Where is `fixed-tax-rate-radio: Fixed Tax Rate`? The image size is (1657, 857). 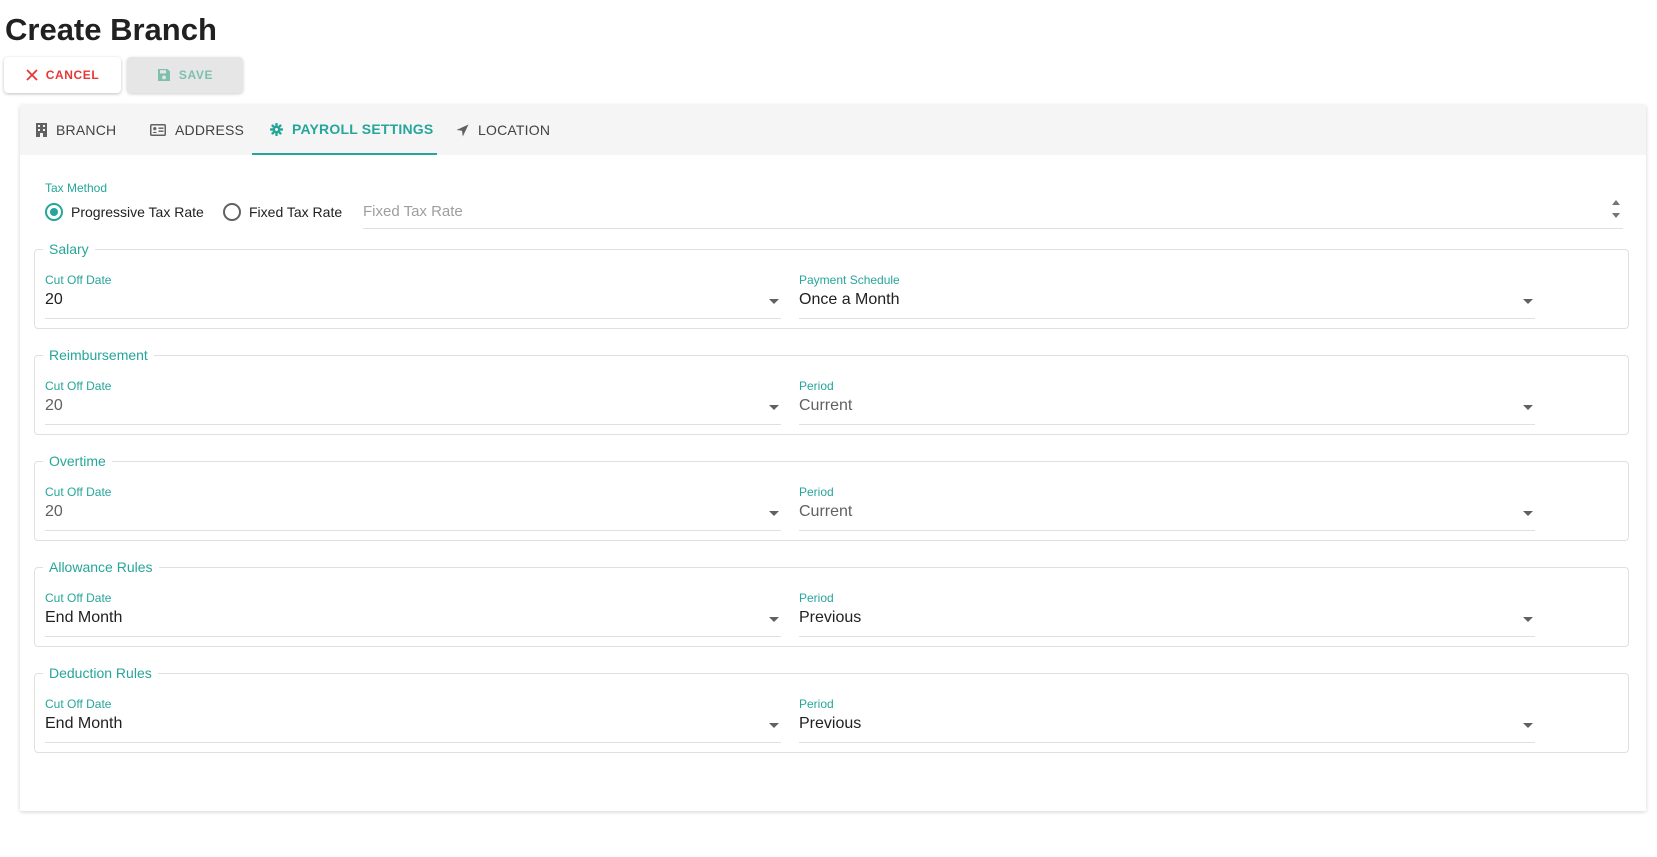 fixed-tax-rate-radio: Fixed Tax Rate is located at coordinates (282, 212).